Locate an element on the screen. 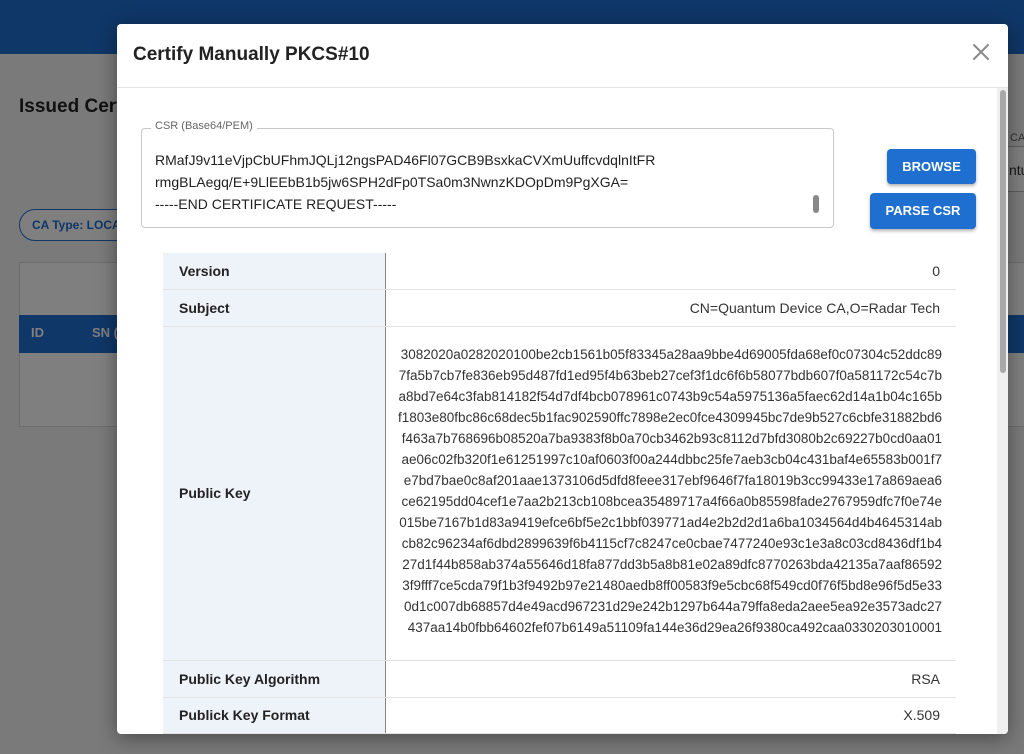 This screenshot has height=754, width=1024. dialog-header: Certify Manually PKCS#10 is located at coordinates (562, 56).